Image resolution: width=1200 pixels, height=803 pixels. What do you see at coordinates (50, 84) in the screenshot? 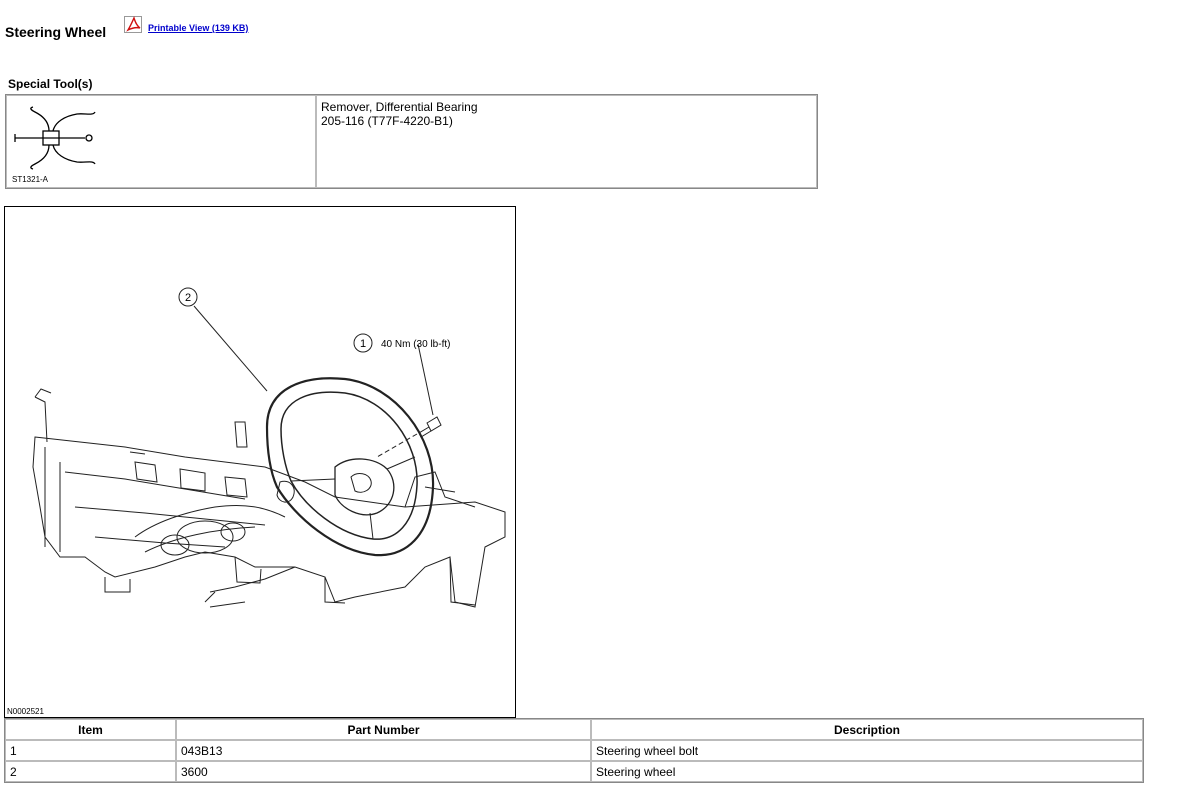
I see `special-tools-heading: Special Tool(s)` at bounding box center [50, 84].